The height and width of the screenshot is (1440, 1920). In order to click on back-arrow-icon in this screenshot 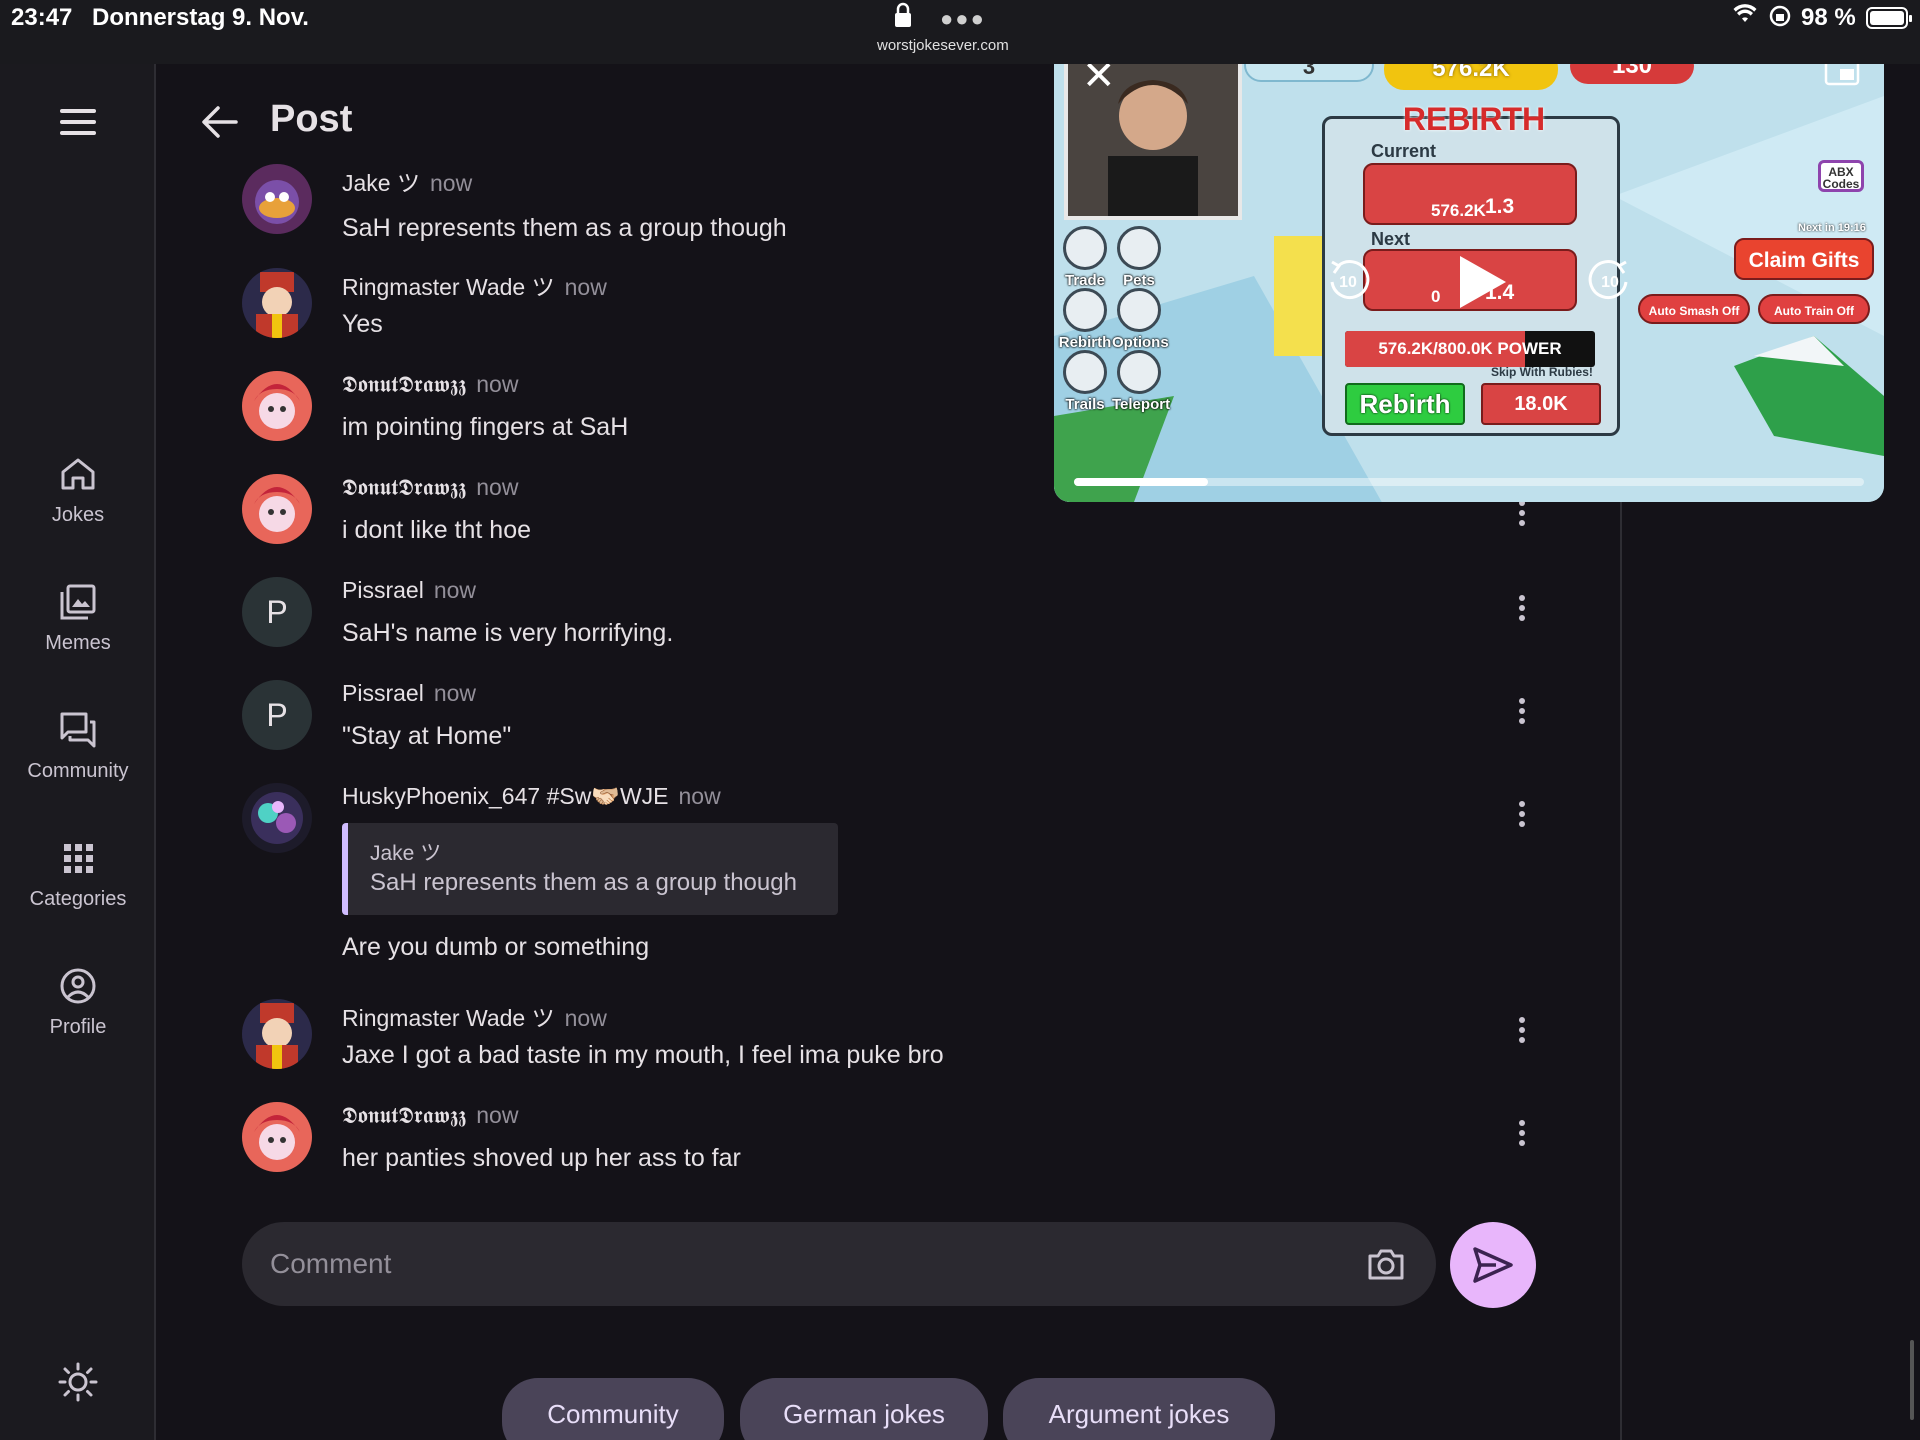, I will do `click(220, 122)`.